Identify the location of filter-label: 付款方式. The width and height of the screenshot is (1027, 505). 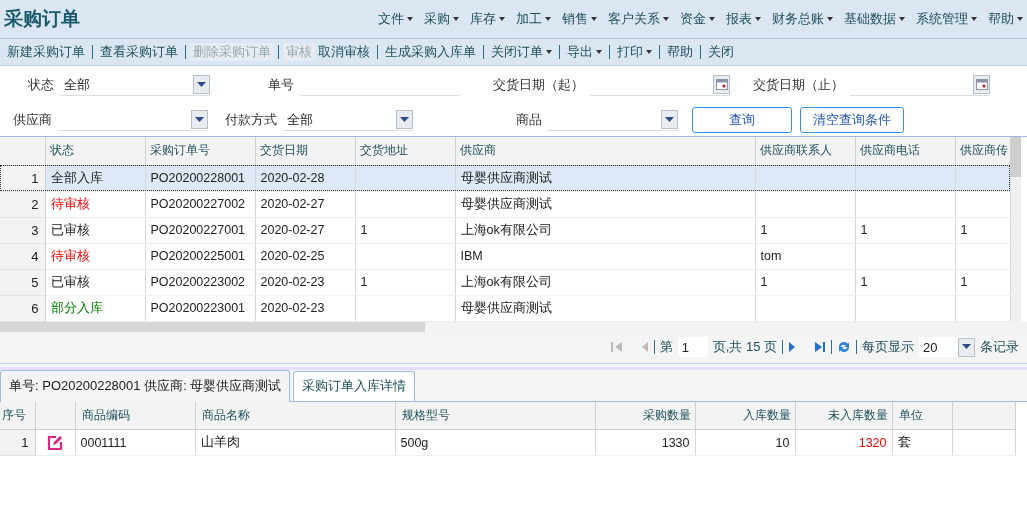
(251, 120).